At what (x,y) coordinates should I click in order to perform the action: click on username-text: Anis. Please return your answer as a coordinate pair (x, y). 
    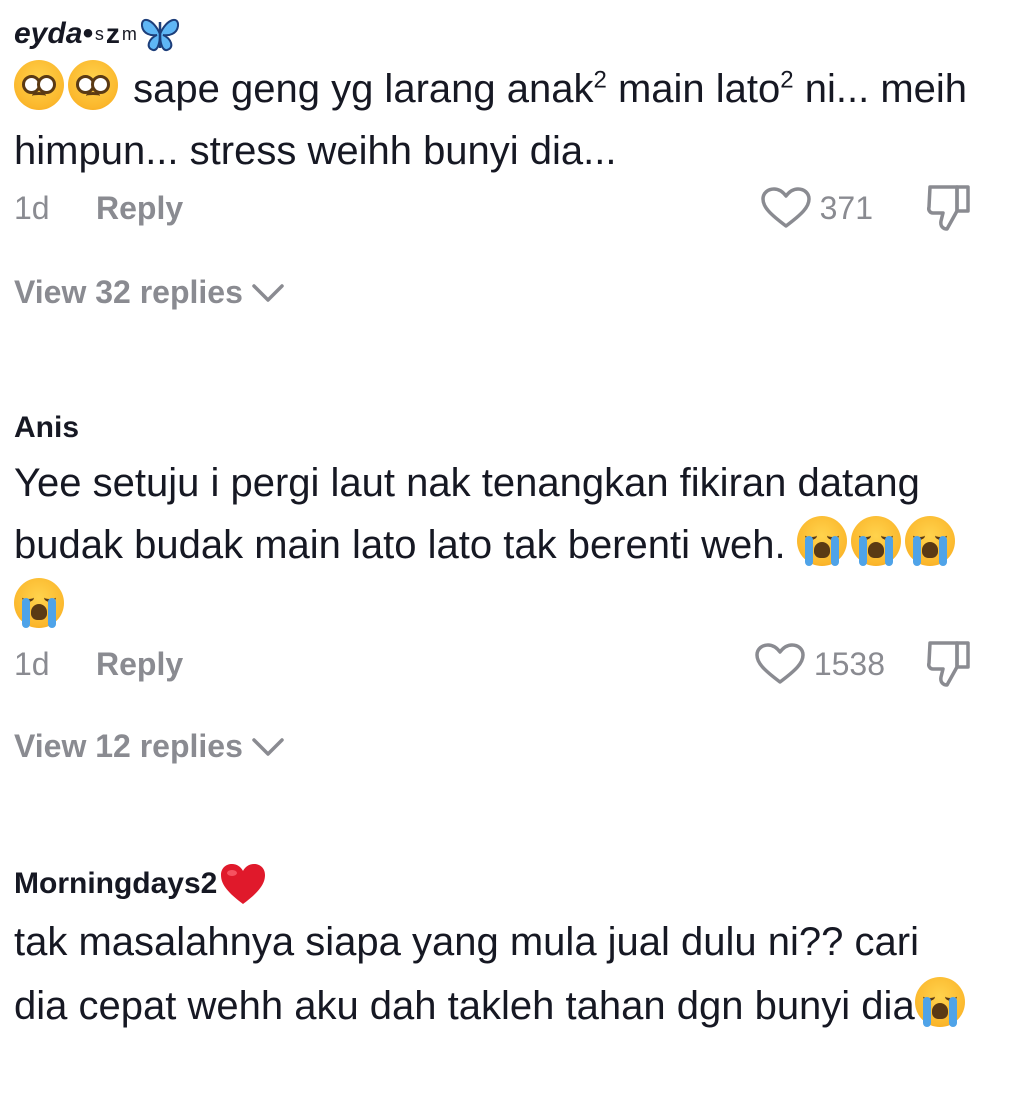
    Looking at the image, I should click on (47, 427).